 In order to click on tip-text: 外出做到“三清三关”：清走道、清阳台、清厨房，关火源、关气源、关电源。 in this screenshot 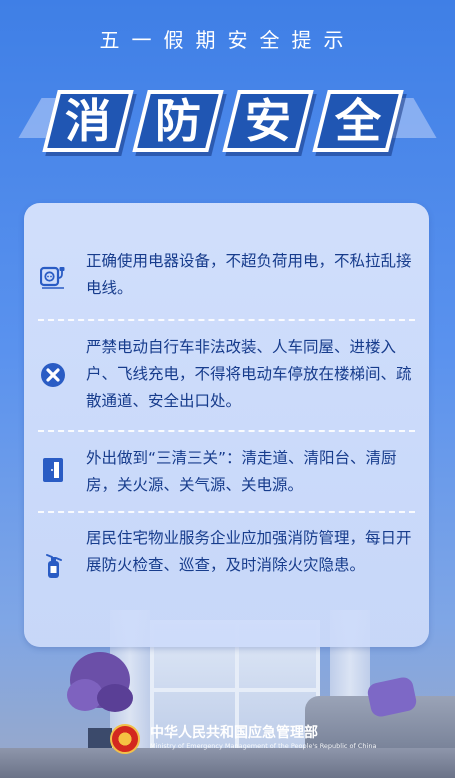, I will do `click(241, 471)`.